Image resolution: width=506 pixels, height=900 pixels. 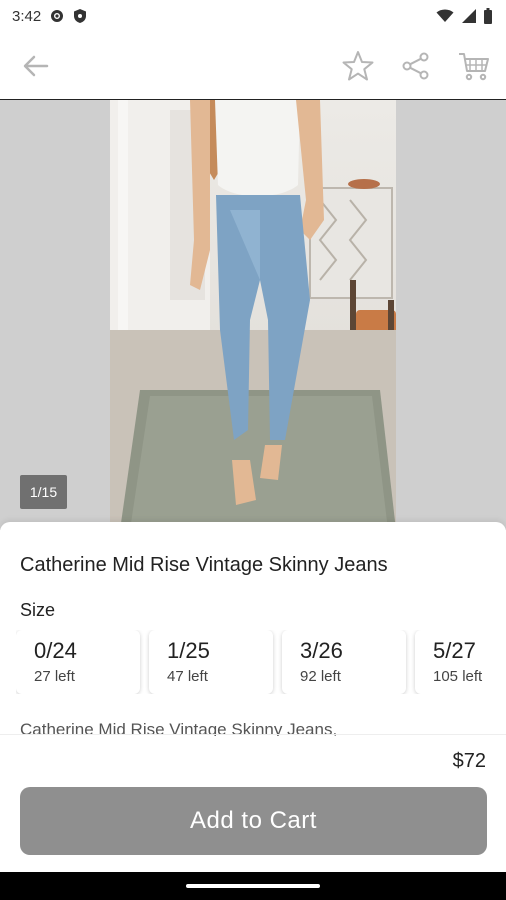 What do you see at coordinates (344, 662) in the screenshot?
I see `size-option: 3/26 92 left` at bounding box center [344, 662].